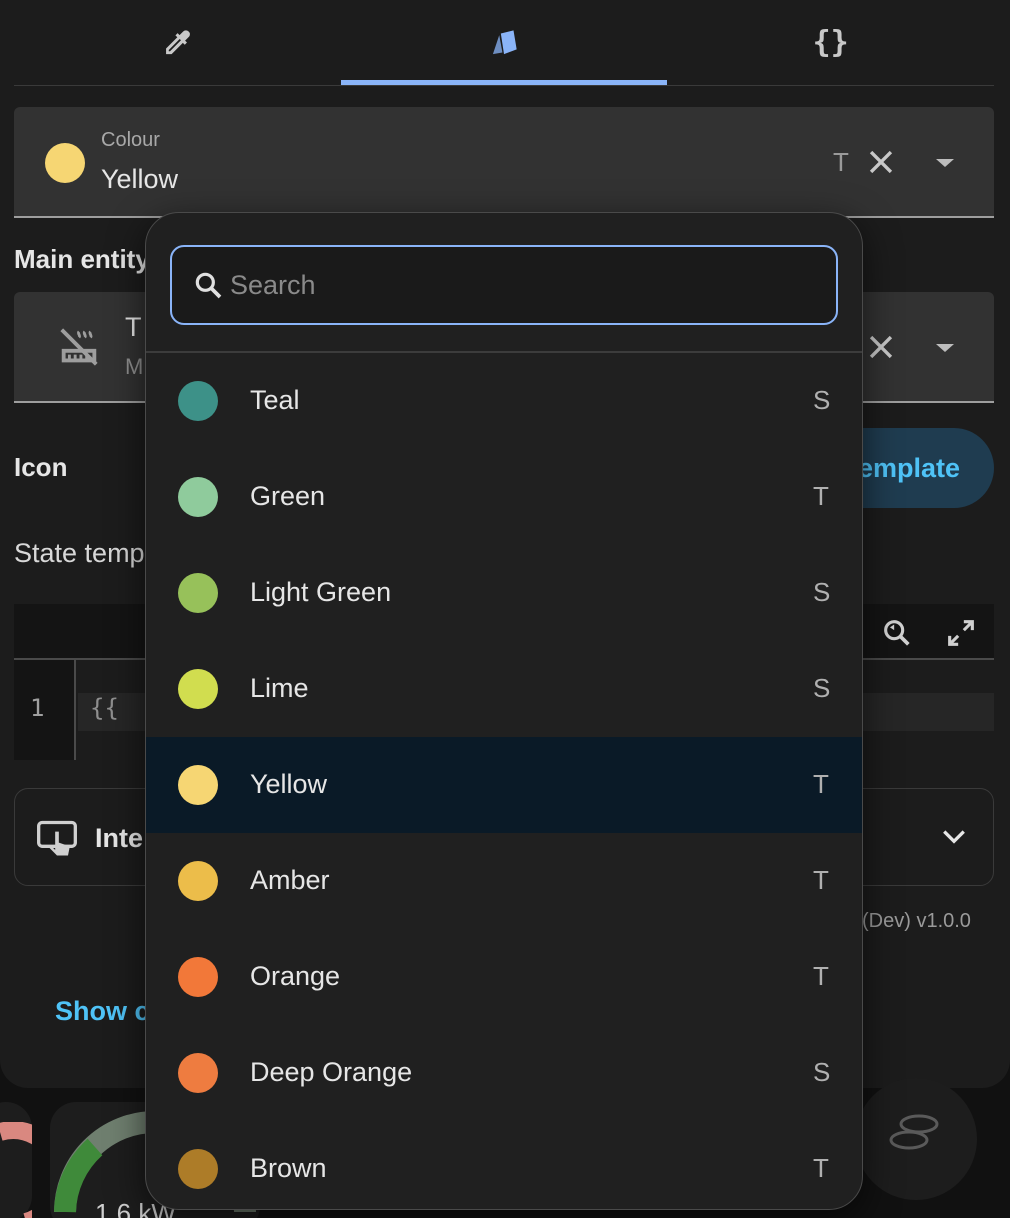  What do you see at coordinates (16, 1170) in the screenshot?
I see `gauge-arc` at bounding box center [16, 1170].